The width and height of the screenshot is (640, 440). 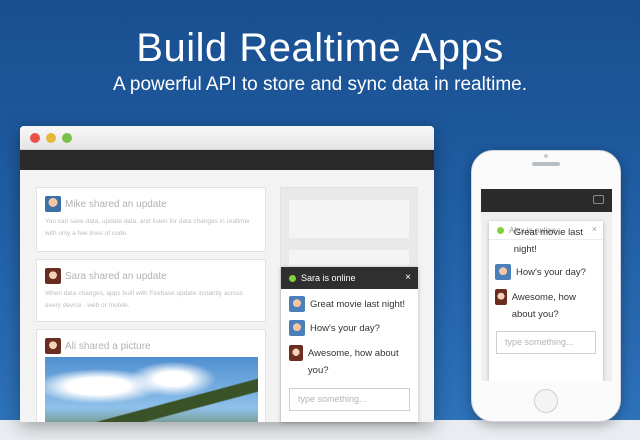 I want to click on feed-item-title: Ali shared a picture, so click(x=108, y=346).